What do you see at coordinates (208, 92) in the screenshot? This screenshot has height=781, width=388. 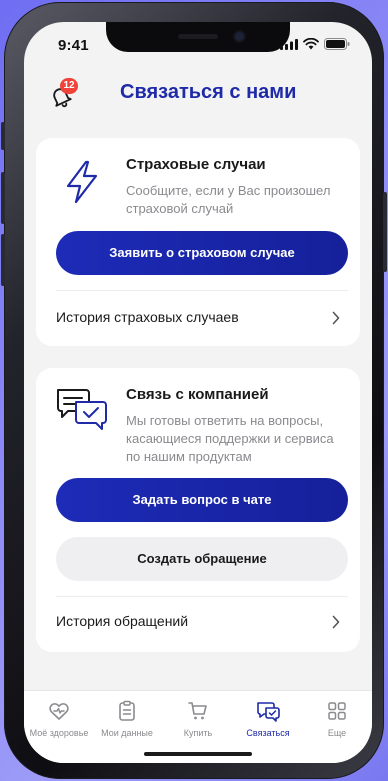 I see `page-title: Связаться с нами` at bounding box center [208, 92].